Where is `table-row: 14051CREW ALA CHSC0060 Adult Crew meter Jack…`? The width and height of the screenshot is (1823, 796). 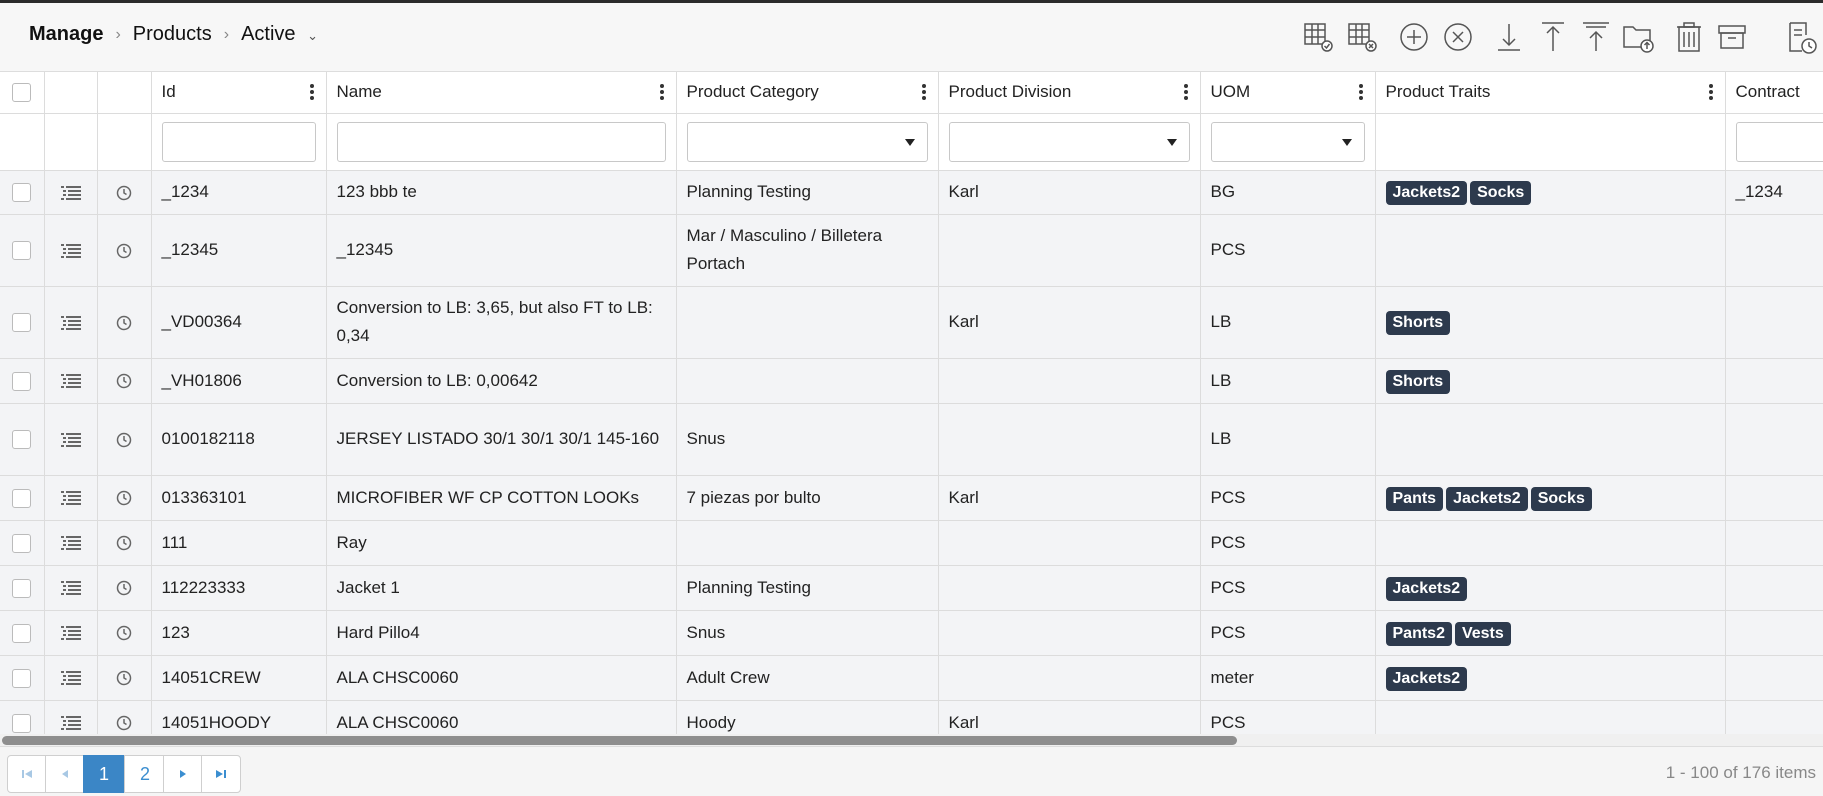 table-row: 14051CREW ALA CHSC0060 Adult Crew meter Jack… is located at coordinates (911, 678).